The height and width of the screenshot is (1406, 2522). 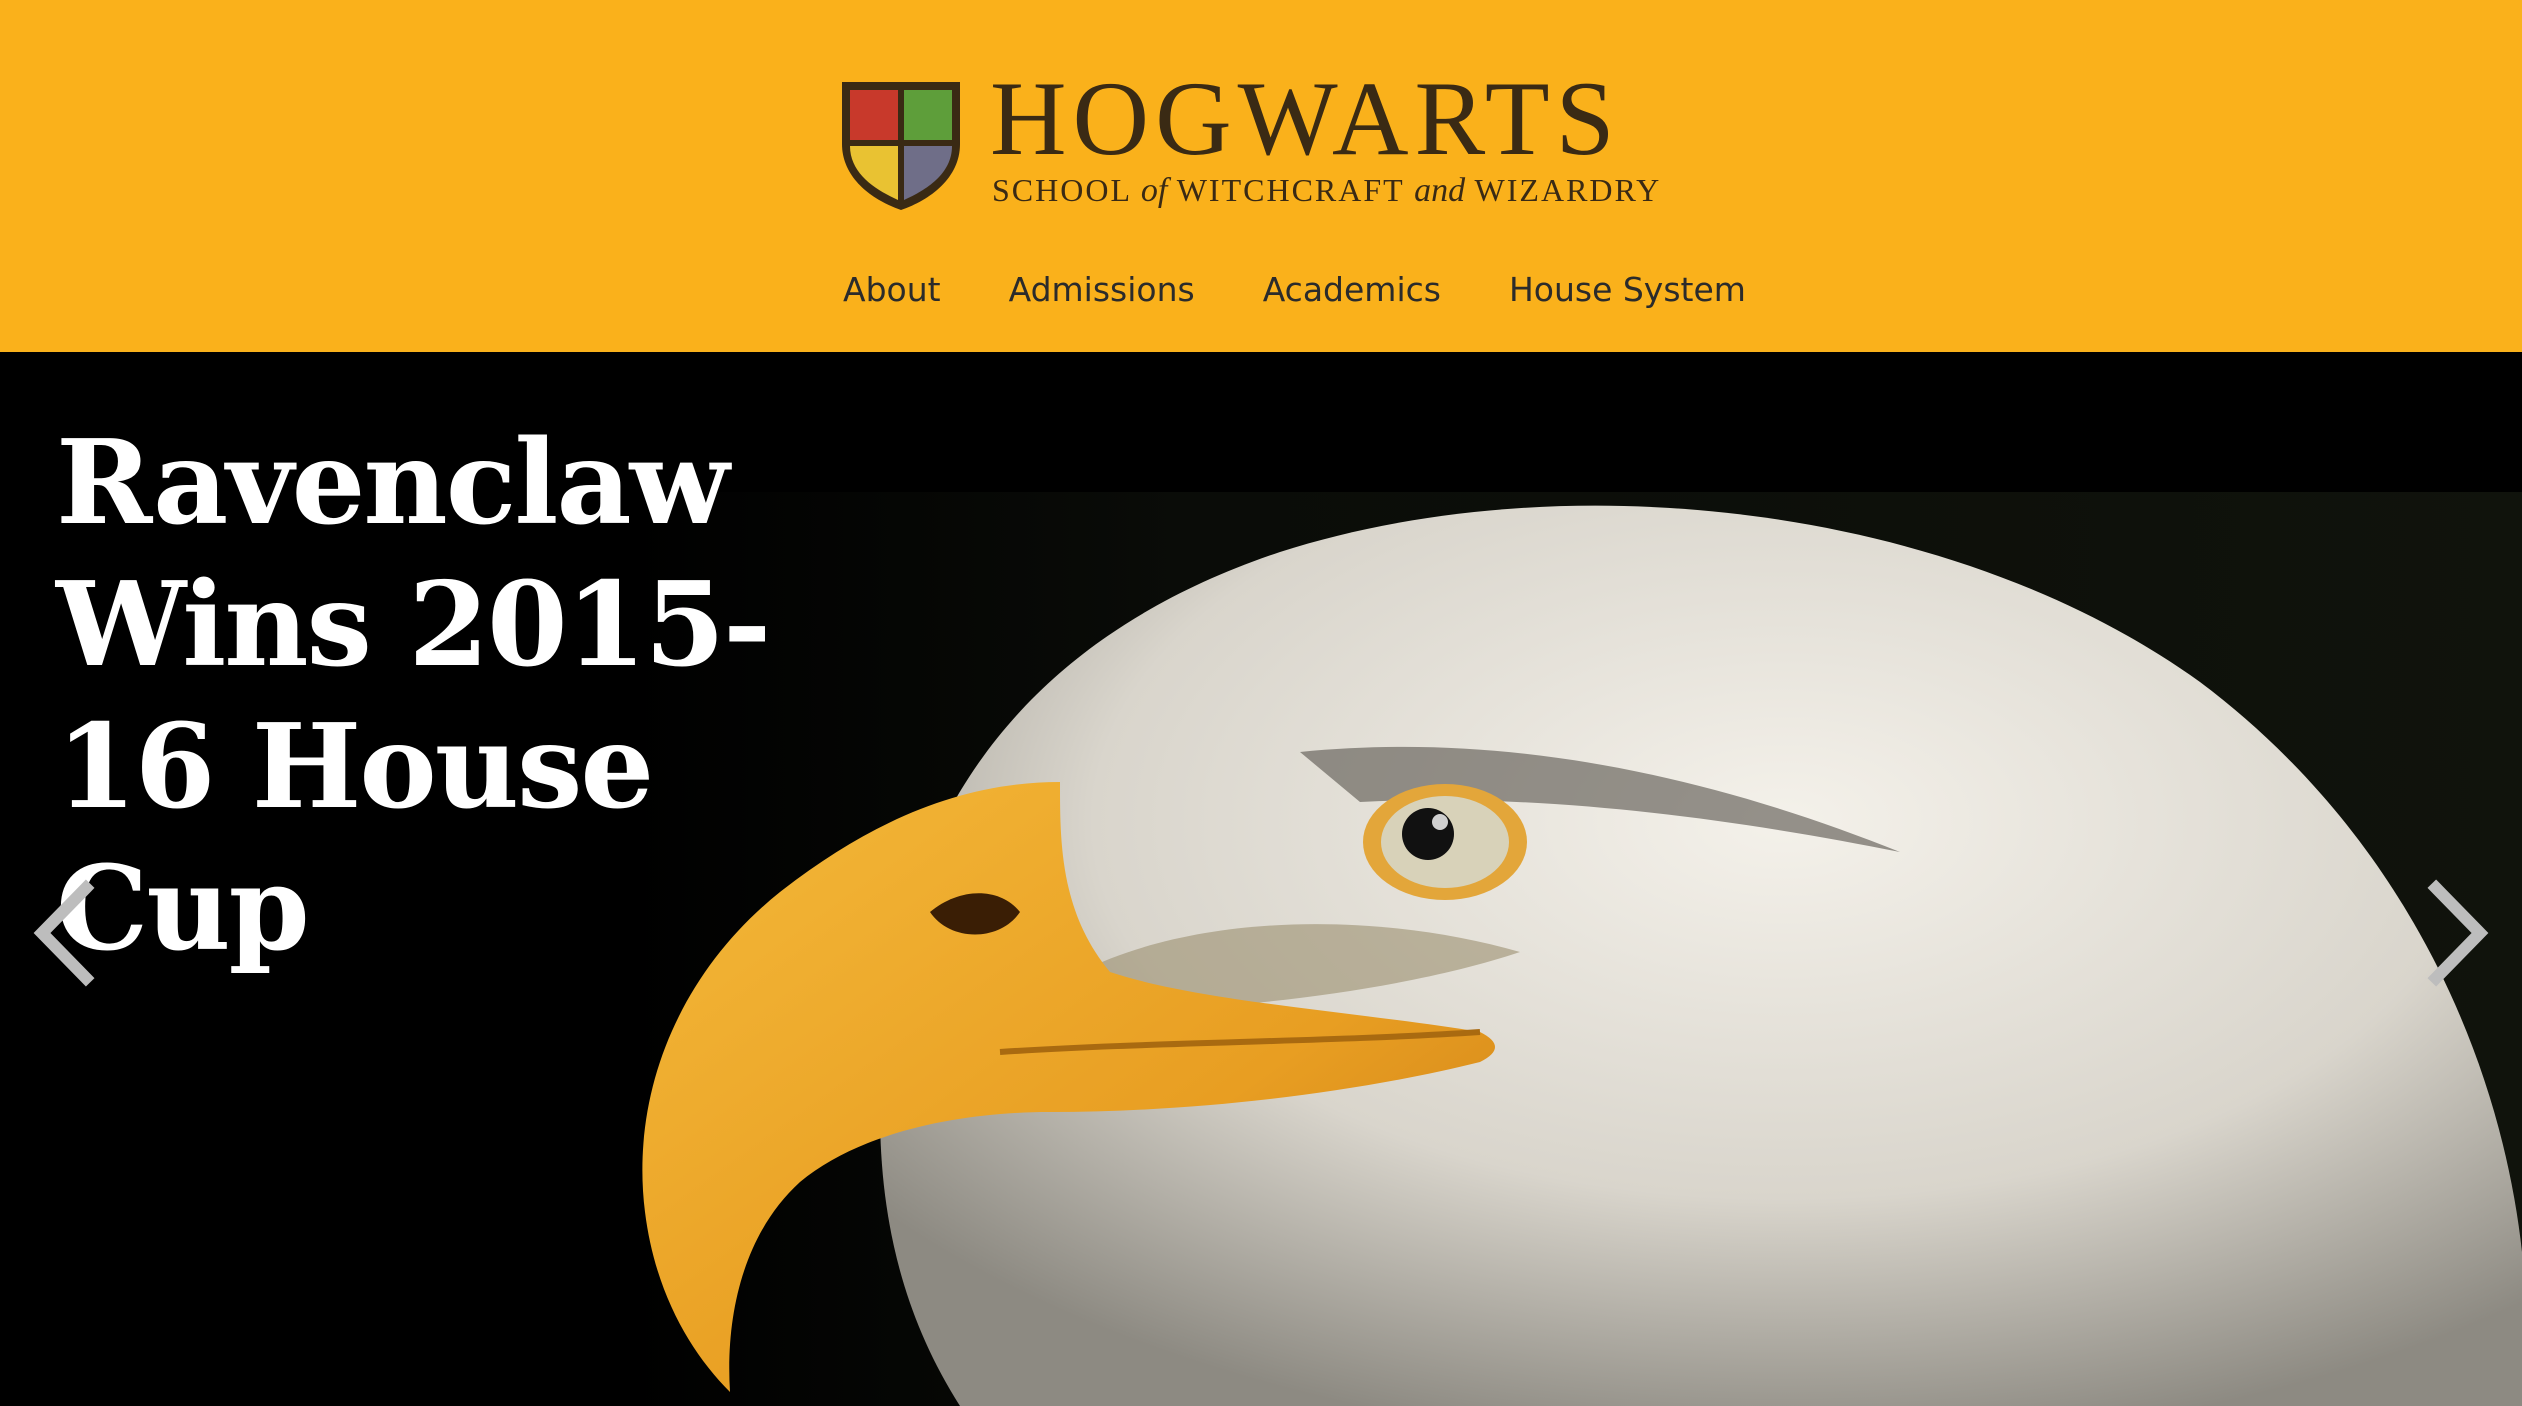 I want to click on logo-wordmark: HOGWARTS, so click(x=1305, y=118).